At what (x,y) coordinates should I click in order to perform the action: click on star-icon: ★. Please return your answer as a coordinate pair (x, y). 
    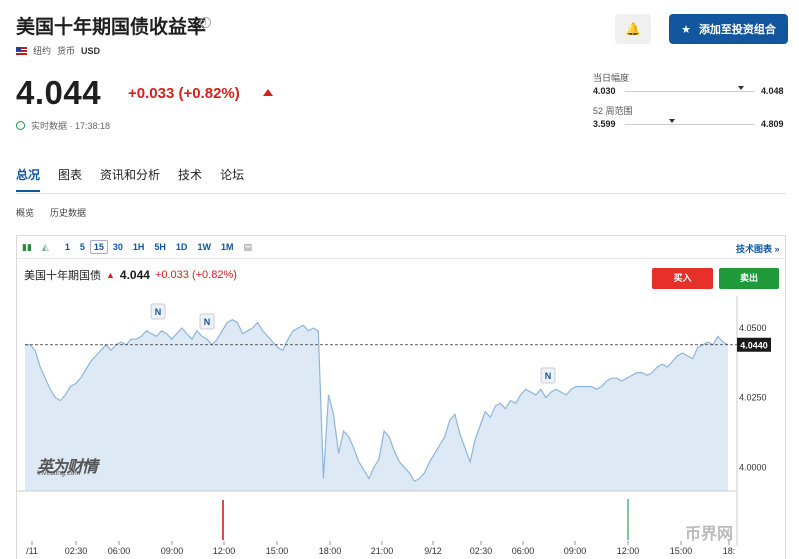
    Looking at the image, I should click on (686, 29).